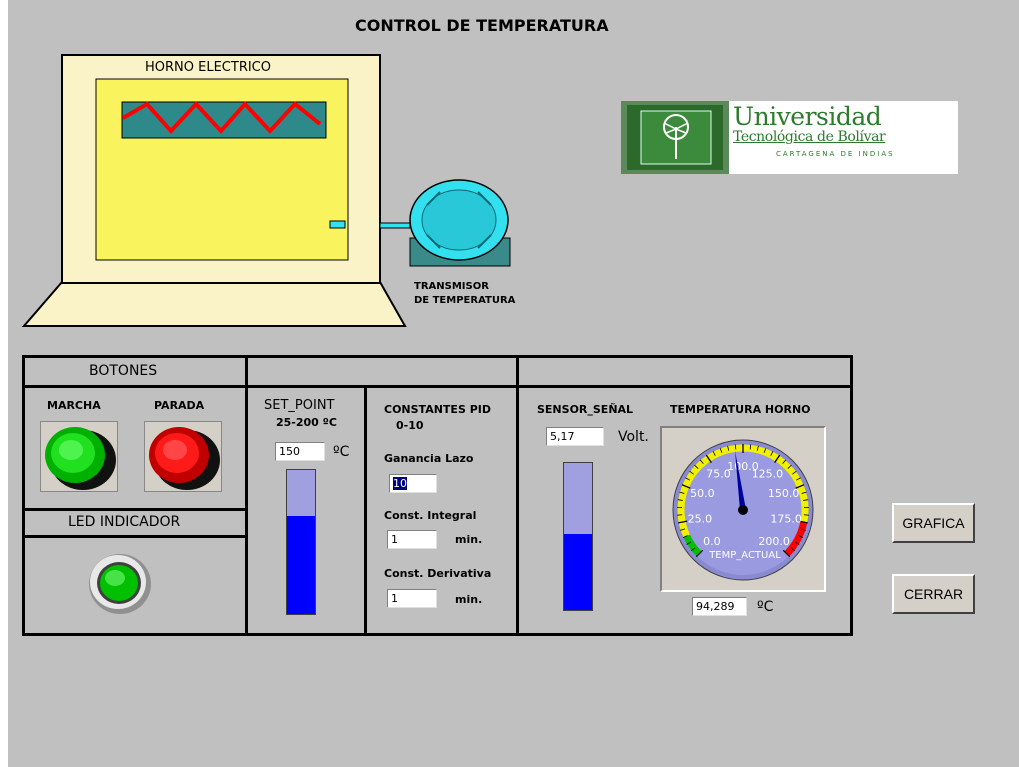 This screenshot has height=767, width=1019. What do you see at coordinates (208, 67) in the screenshot?
I see `oven-label: HORNO ELECTRICO` at bounding box center [208, 67].